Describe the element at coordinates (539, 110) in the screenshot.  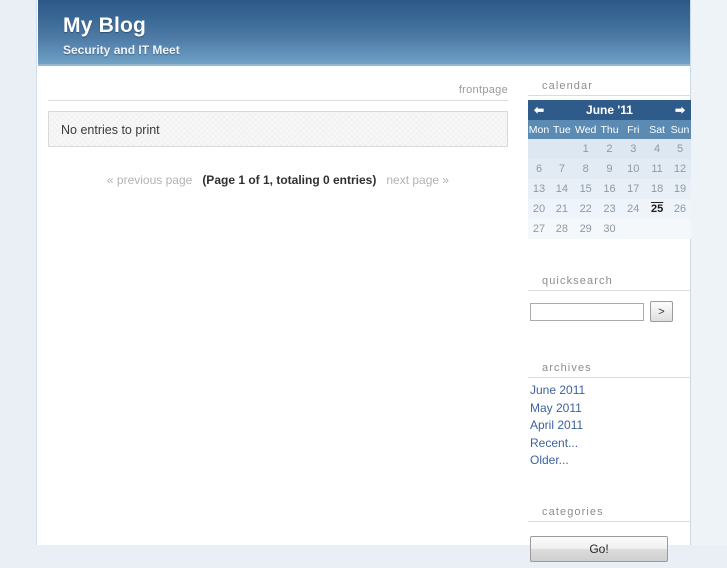
I see `calendar-prev-month-icon: ⬅` at that location.